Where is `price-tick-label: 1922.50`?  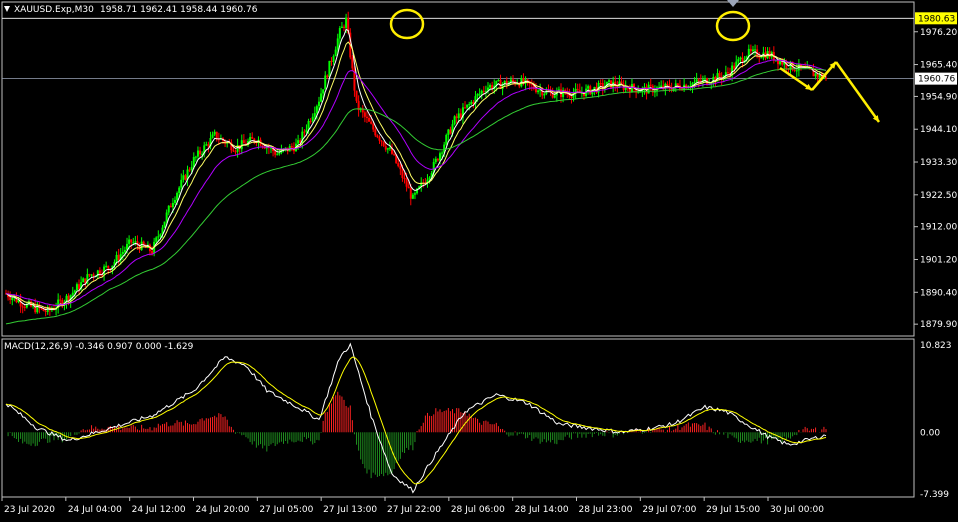
price-tick-label: 1922.50 is located at coordinates (938, 196).